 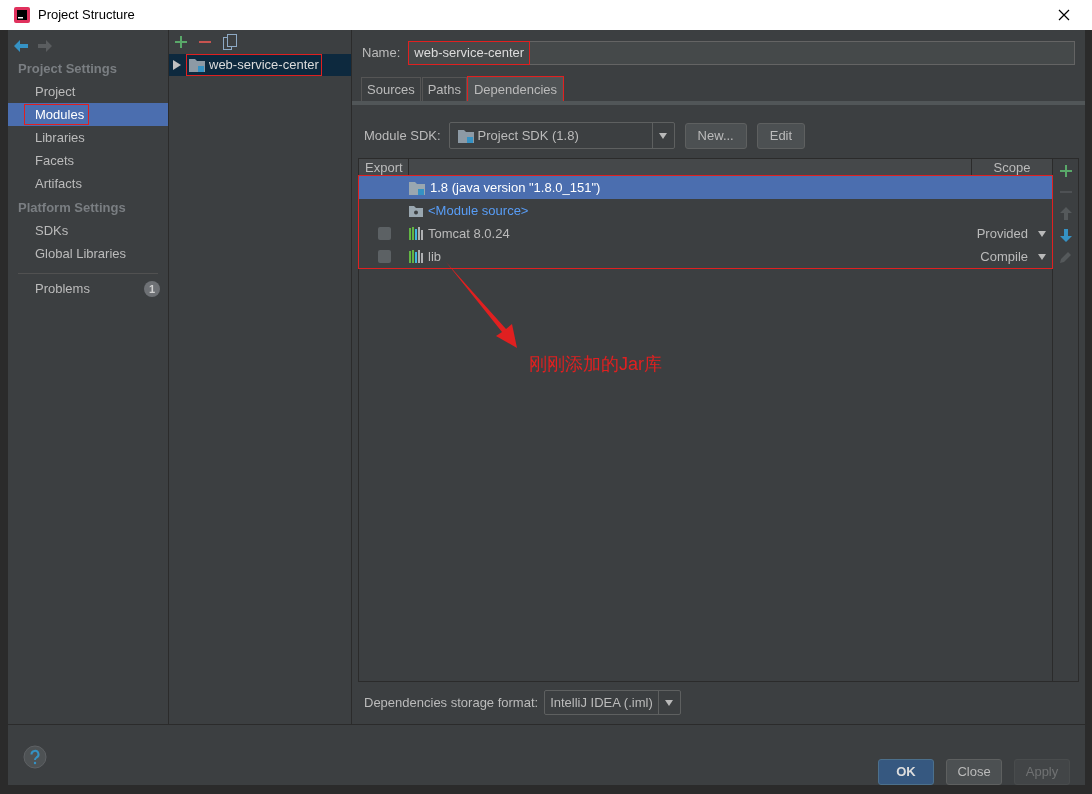 I want to click on sidebar-item-label: Modules, so click(x=57, y=114).